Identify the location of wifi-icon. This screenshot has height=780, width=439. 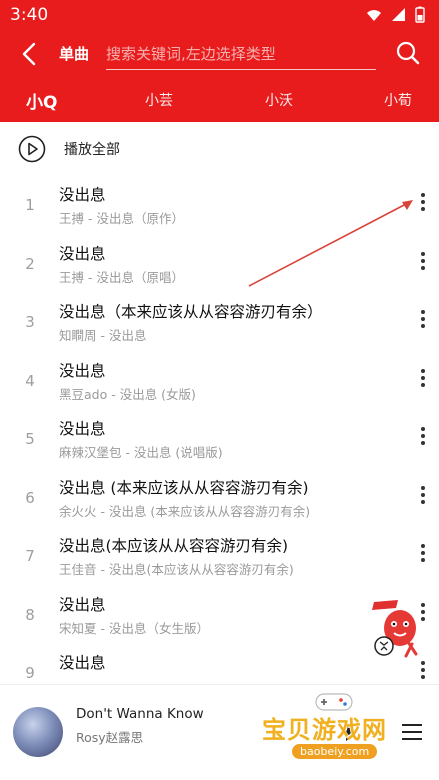
(374, 15).